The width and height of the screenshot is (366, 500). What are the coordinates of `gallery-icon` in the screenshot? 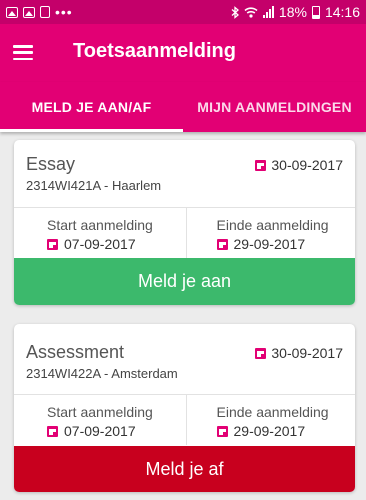 It's located at (29, 12).